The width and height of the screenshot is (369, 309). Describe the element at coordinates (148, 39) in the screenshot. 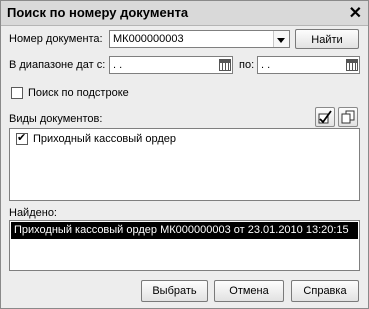

I see `doc-number-value: МК000000003` at that location.